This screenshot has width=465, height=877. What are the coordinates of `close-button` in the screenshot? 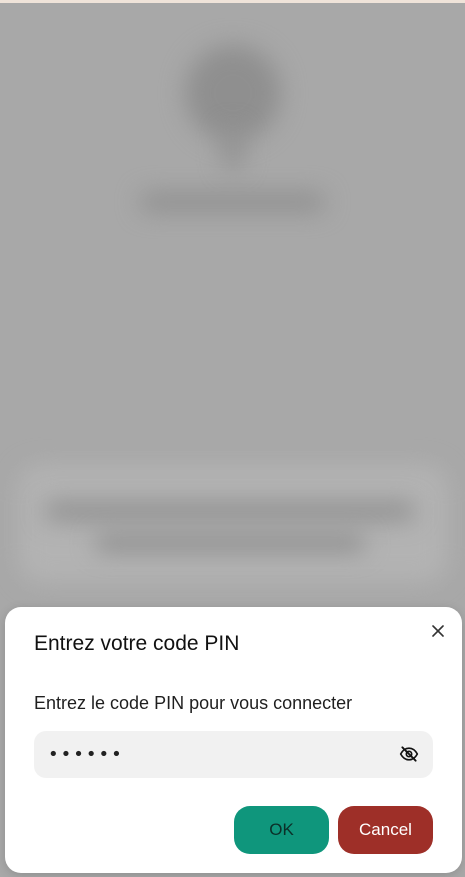 It's located at (438, 631).